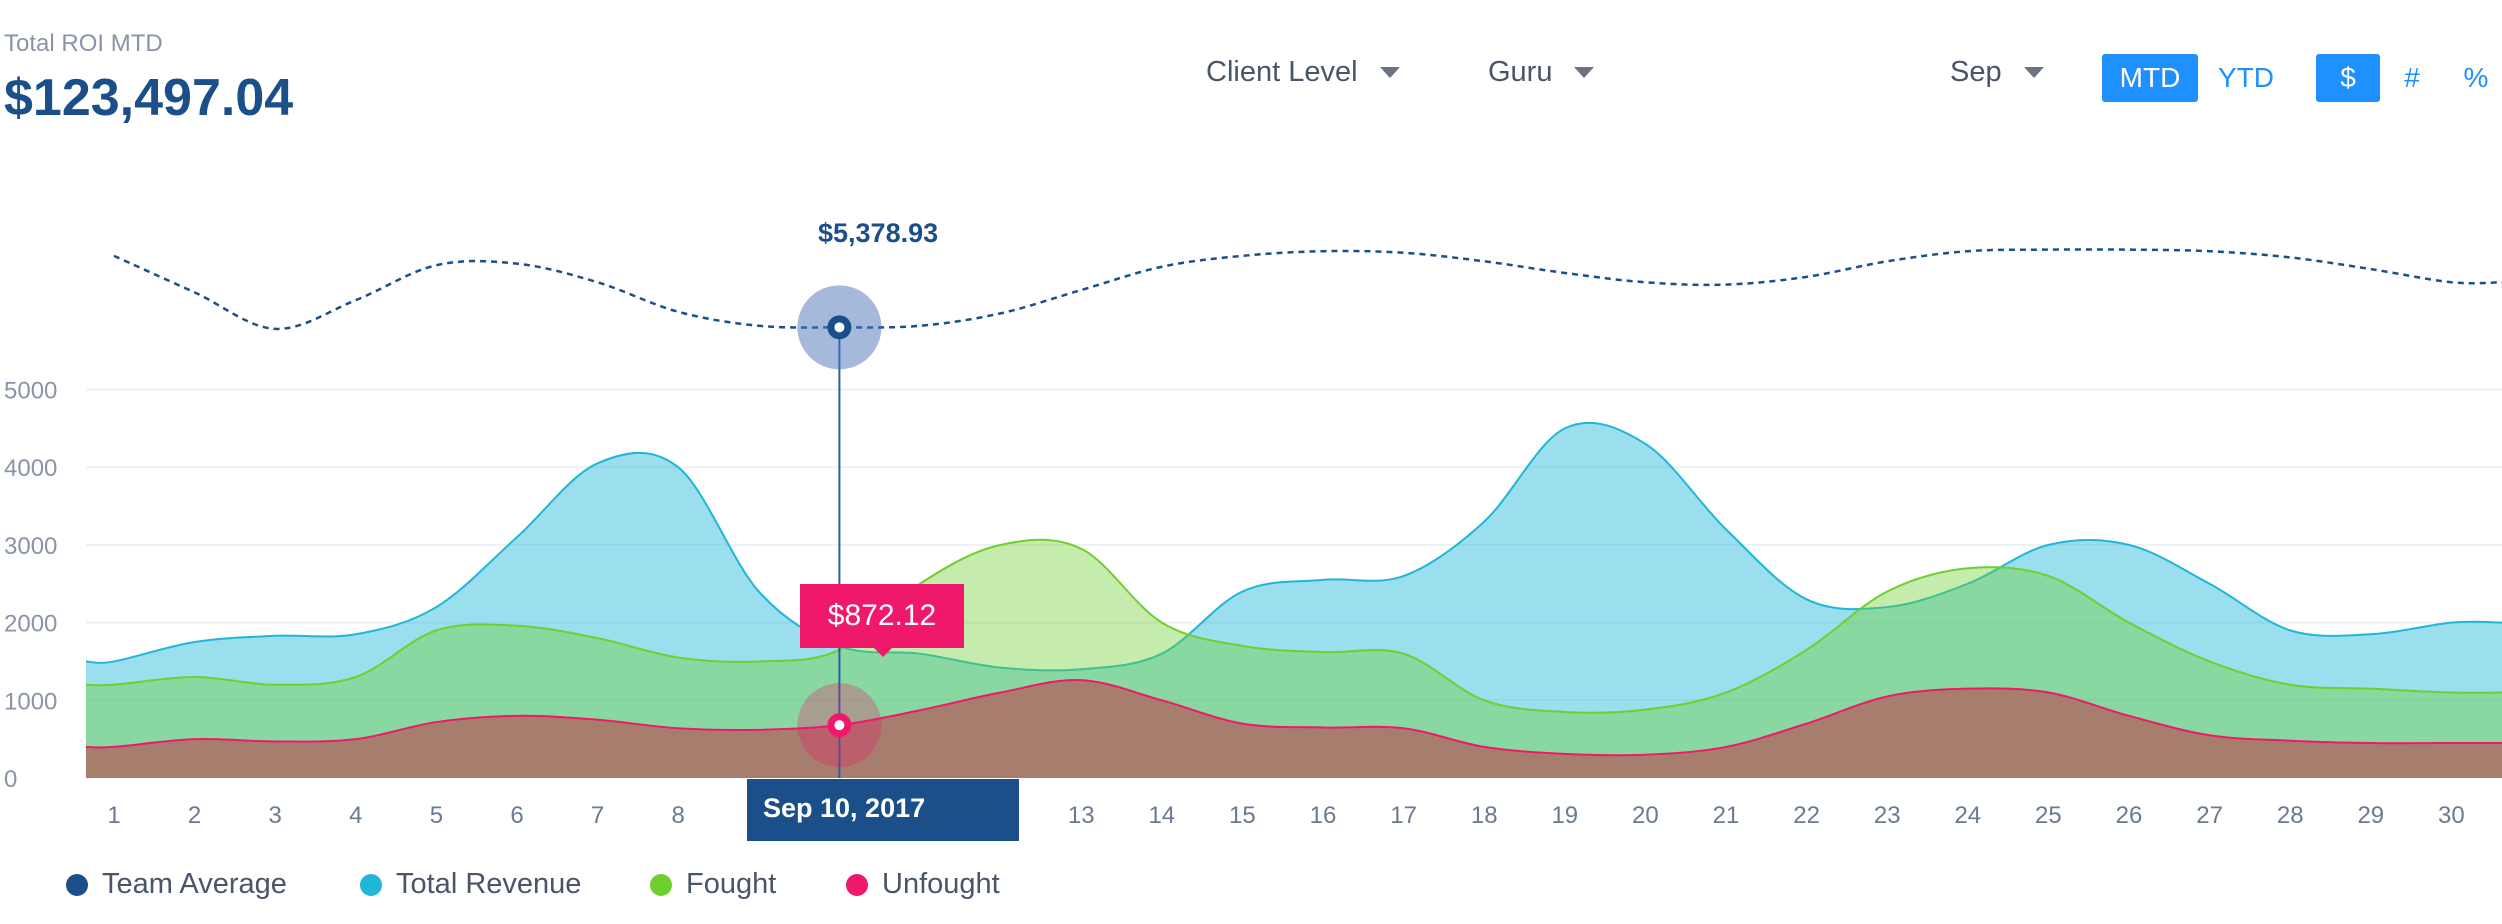 This screenshot has height=924, width=2502. Describe the element at coordinates (731, 884) in the screenshot. I see `legend-label: Fought` at that location.